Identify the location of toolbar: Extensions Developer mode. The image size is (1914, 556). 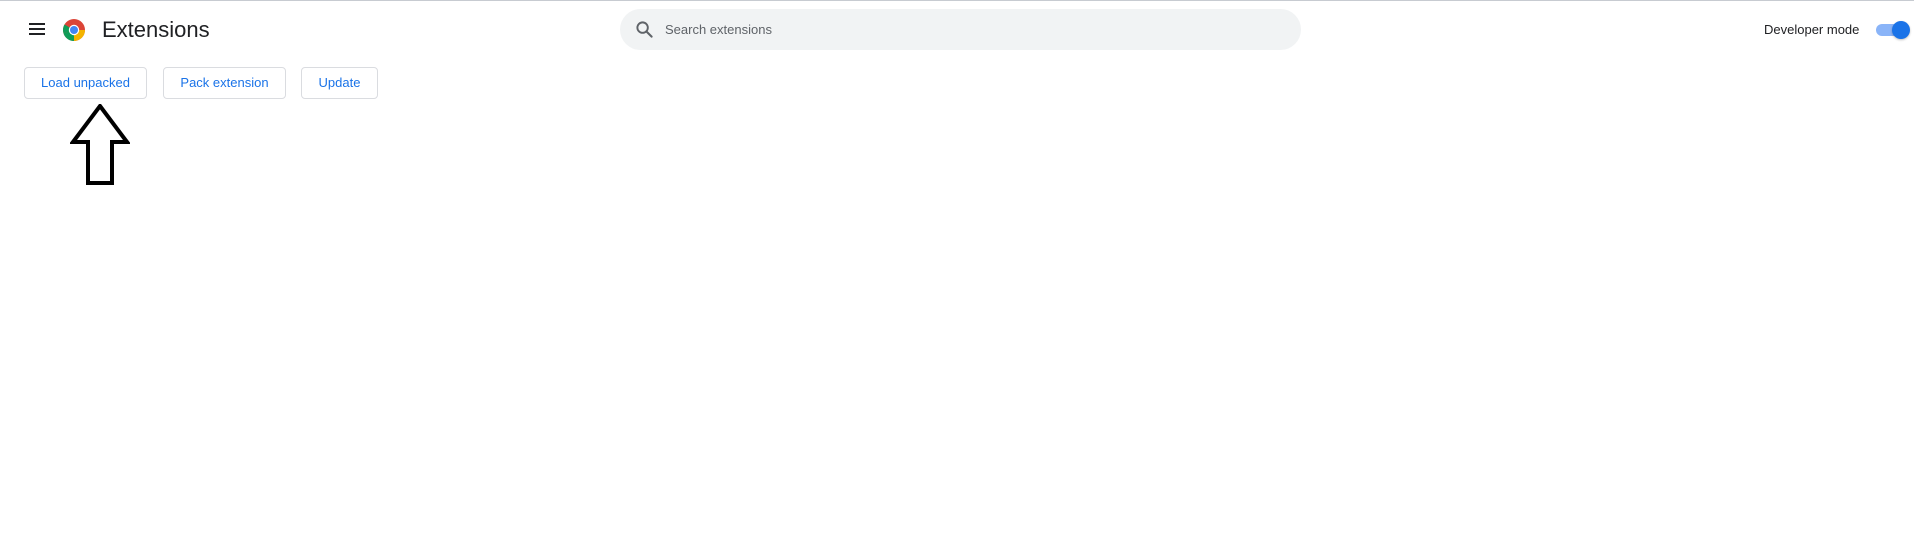
(957, 29).